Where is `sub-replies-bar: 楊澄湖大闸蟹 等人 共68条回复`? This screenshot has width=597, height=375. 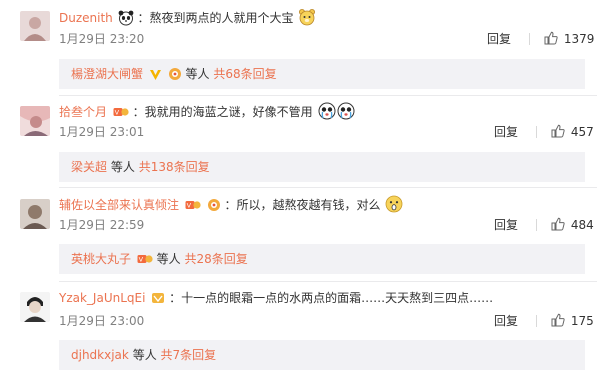 sub-replies-bar: 楊澄湖大闸蟹 等人 共68条回复 is located at coordinates (322, 74).